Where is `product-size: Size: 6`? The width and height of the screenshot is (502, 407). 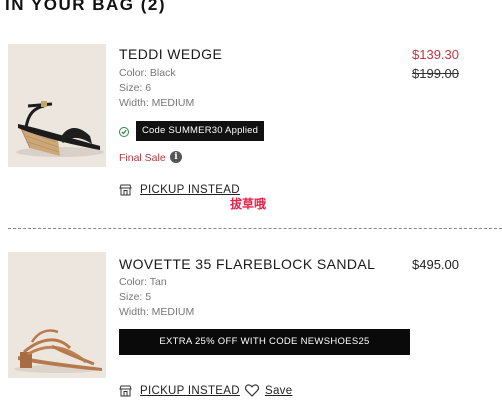
product-size: Size: 6 is located at coordinates (135, 88).